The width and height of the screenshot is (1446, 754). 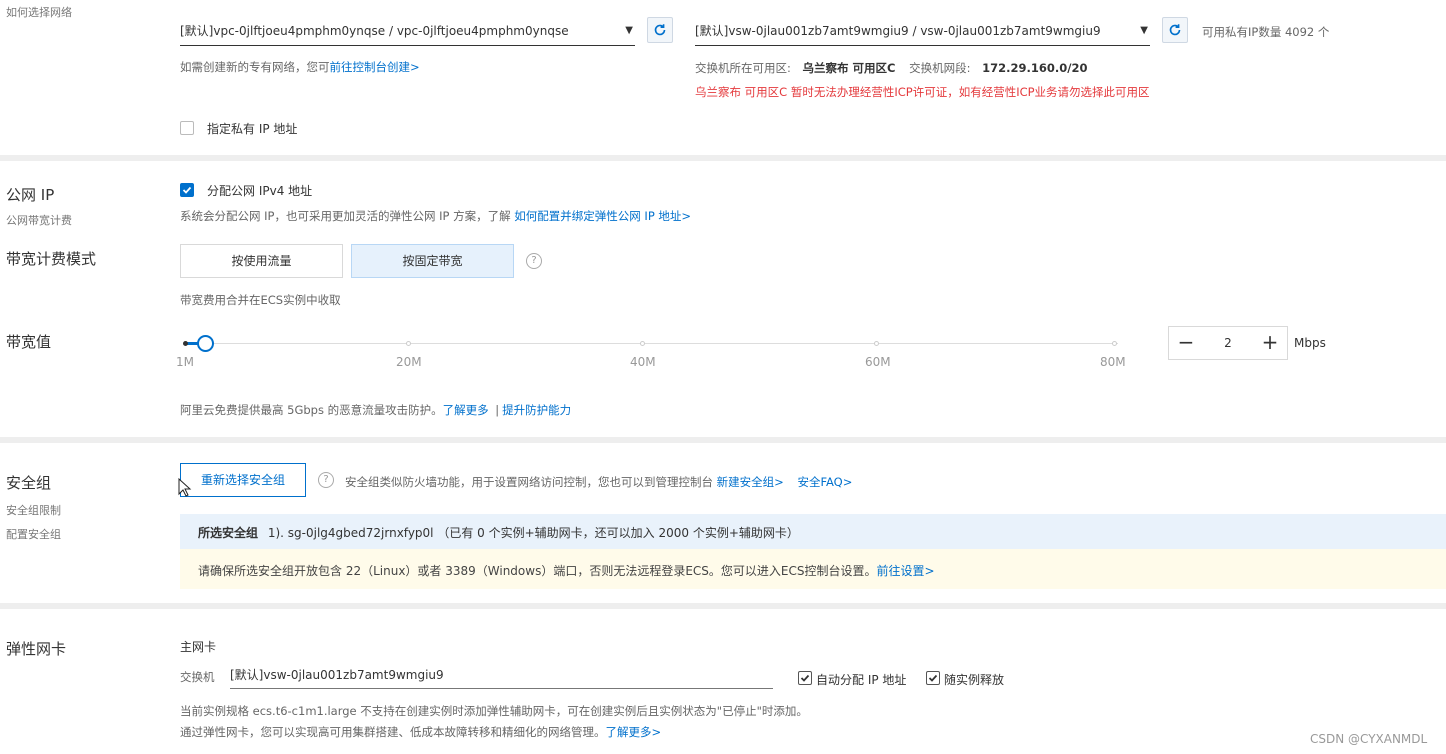 I want to click on bandwidth-input: 2, so click(x=1228, y=343).